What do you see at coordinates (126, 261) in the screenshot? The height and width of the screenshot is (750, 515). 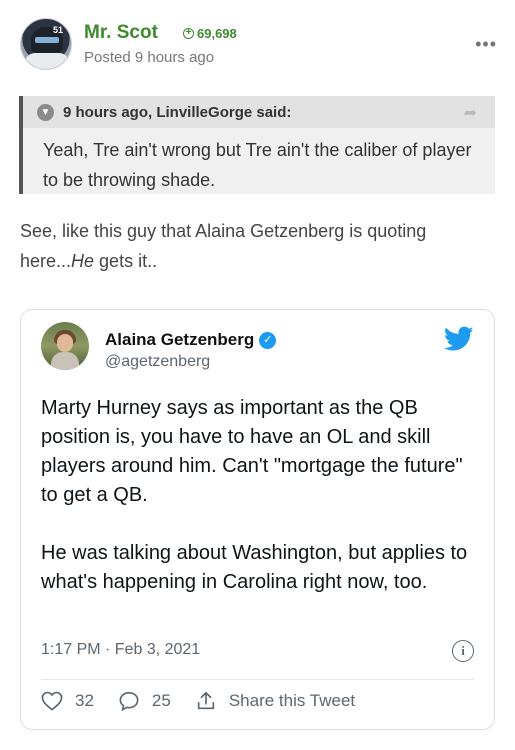 I see `post-body-text-end: gets it..` at bounding box center [126, 261].